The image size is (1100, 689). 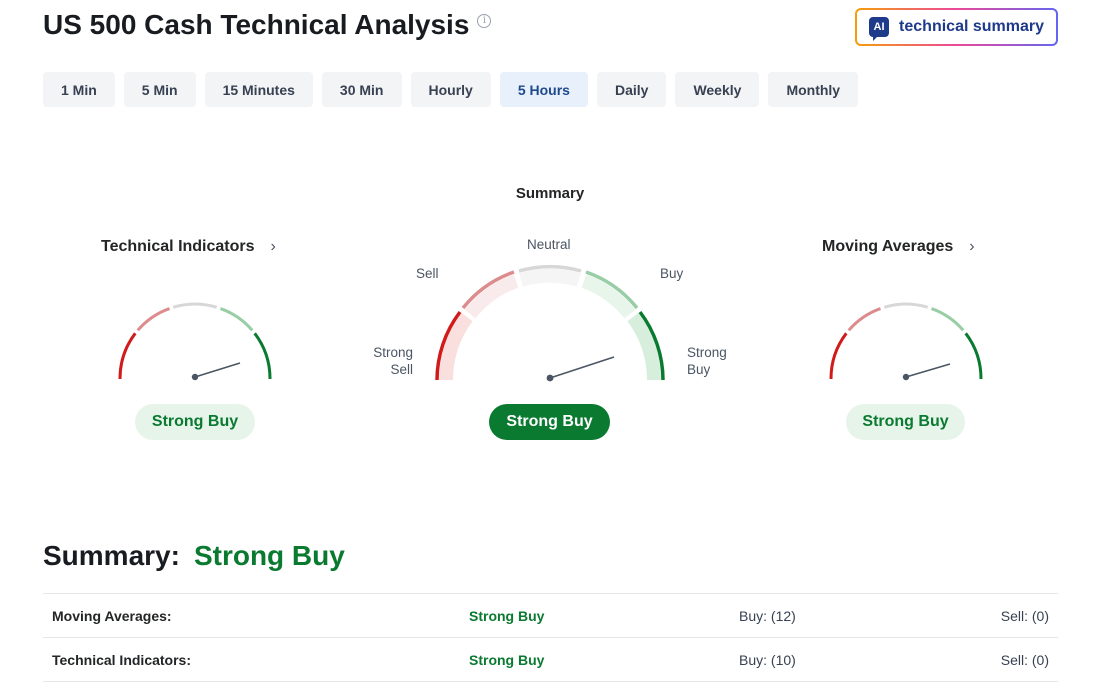 I want to click on ai-chat-icon: AI, so click(x=879, y=29).